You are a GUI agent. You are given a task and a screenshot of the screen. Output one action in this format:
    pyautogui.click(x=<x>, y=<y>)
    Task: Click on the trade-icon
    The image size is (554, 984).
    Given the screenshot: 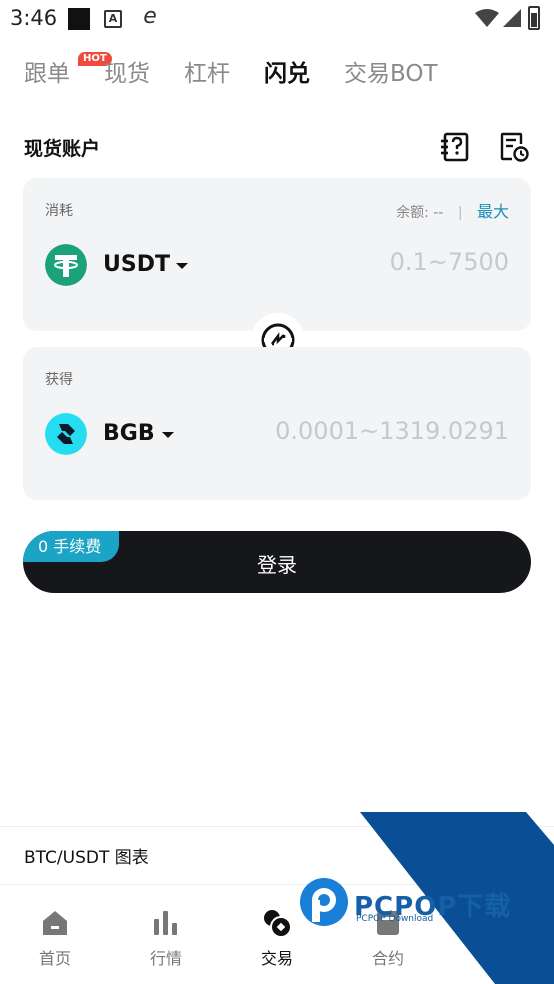 What is the action you would take?
    pyautogui.click(x=278, y=924)
    